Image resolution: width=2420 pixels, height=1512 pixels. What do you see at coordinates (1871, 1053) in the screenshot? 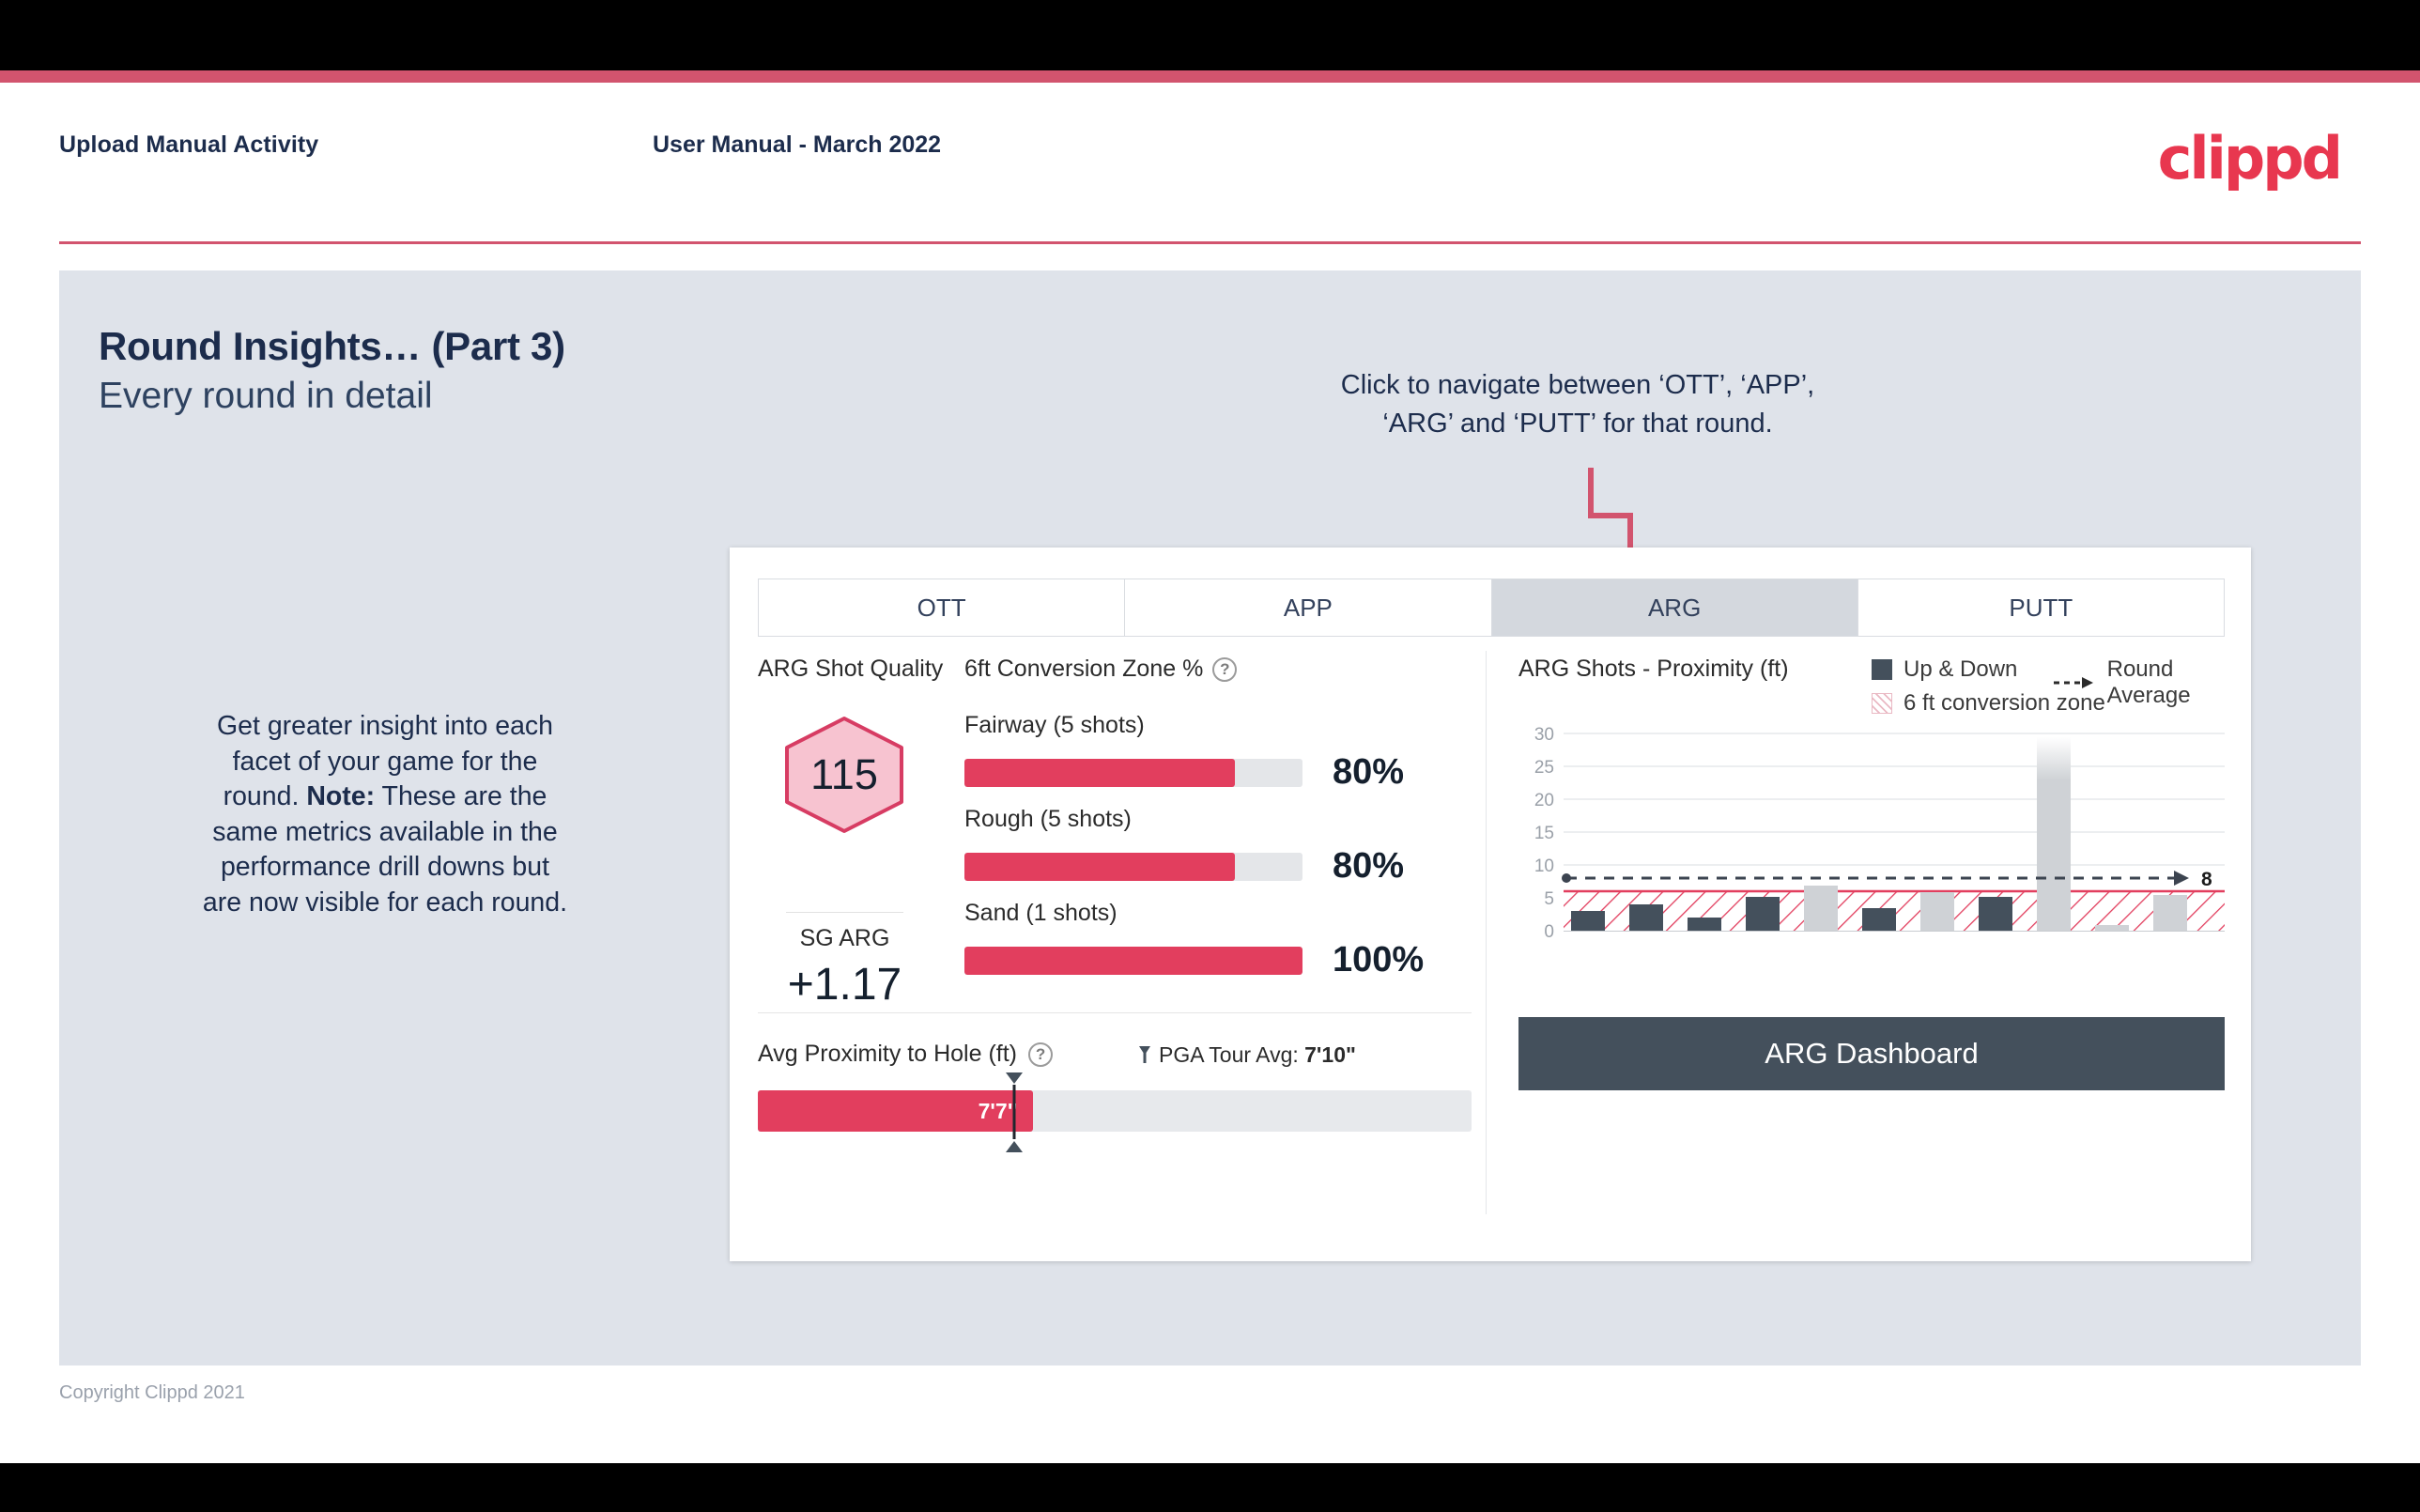
I see `arg-dashboard-button: ARG Dashboard` at bounding box center [1871, 1053].